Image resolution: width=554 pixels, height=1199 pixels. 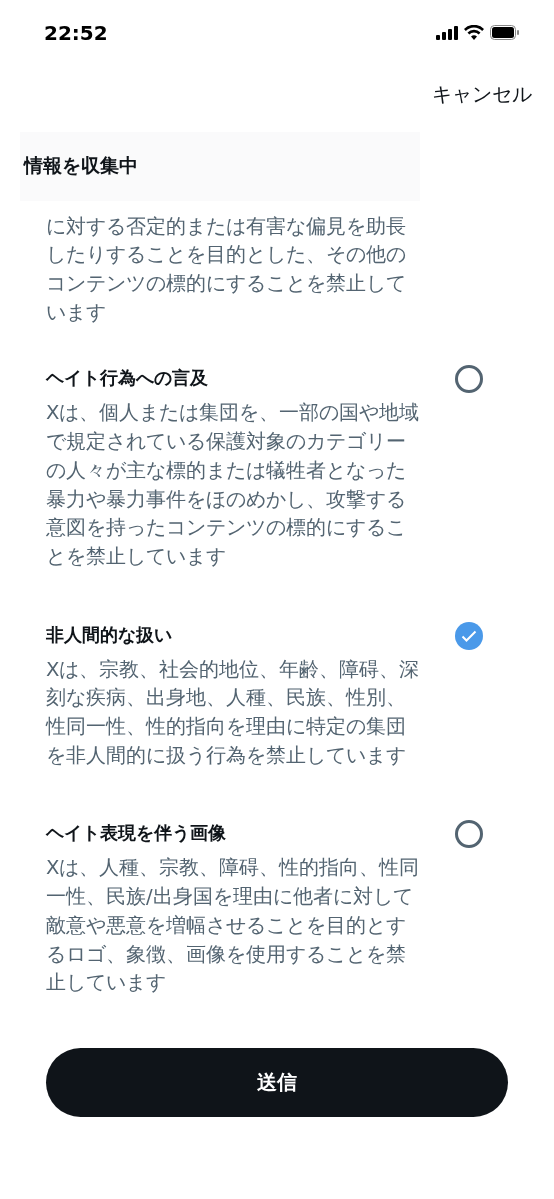 I want to click on battery-icon, so click(x=505, y=33).